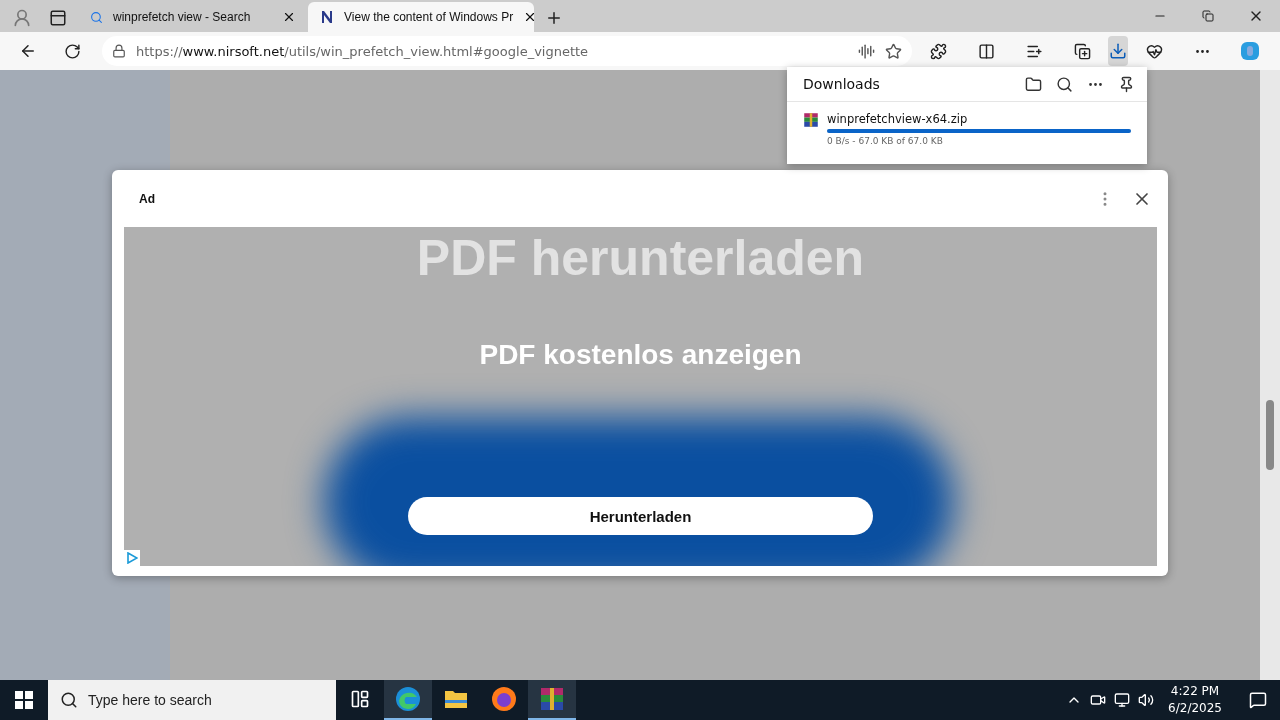 The width and height of the screenshot is (1280, 720). Describe the element at coordinates (893, 51) in the screenshot. I see `favorite-icon` at that location.